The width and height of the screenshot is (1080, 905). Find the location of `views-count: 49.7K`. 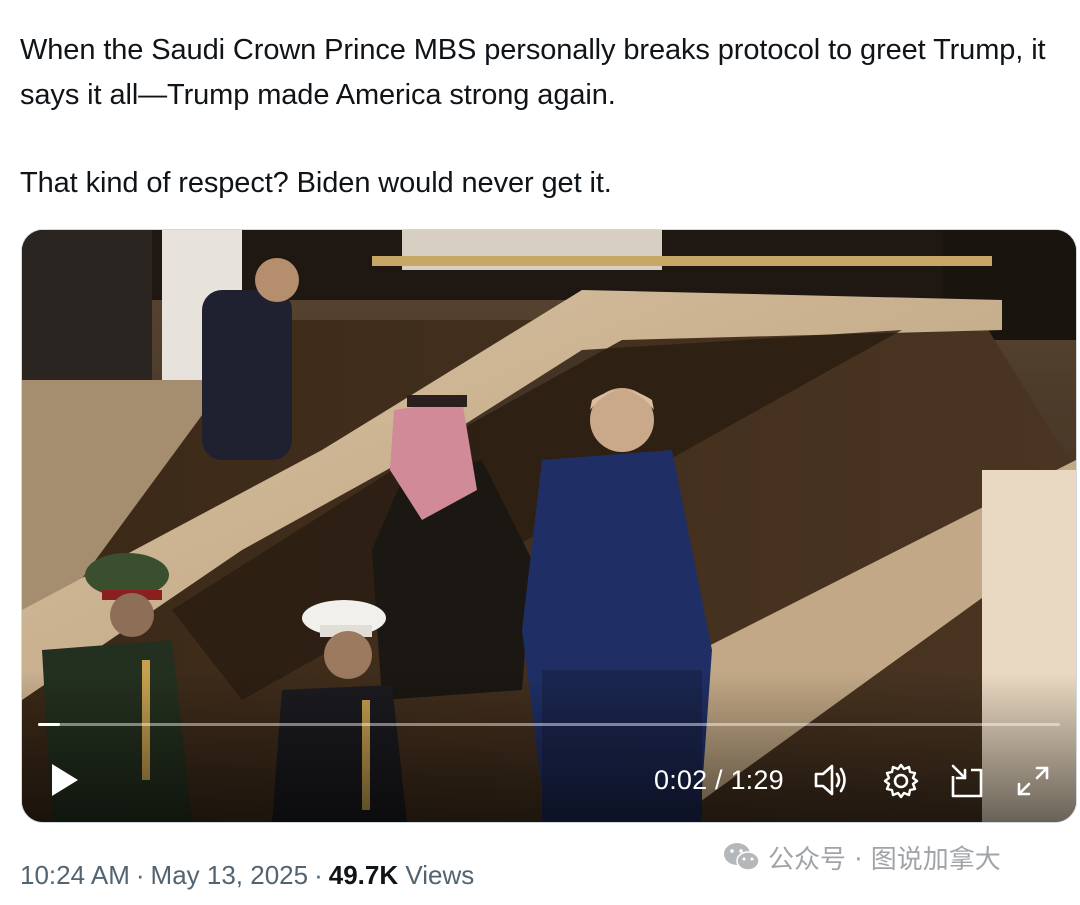

views-count: 49.7K is located at coordinates (363, 875).